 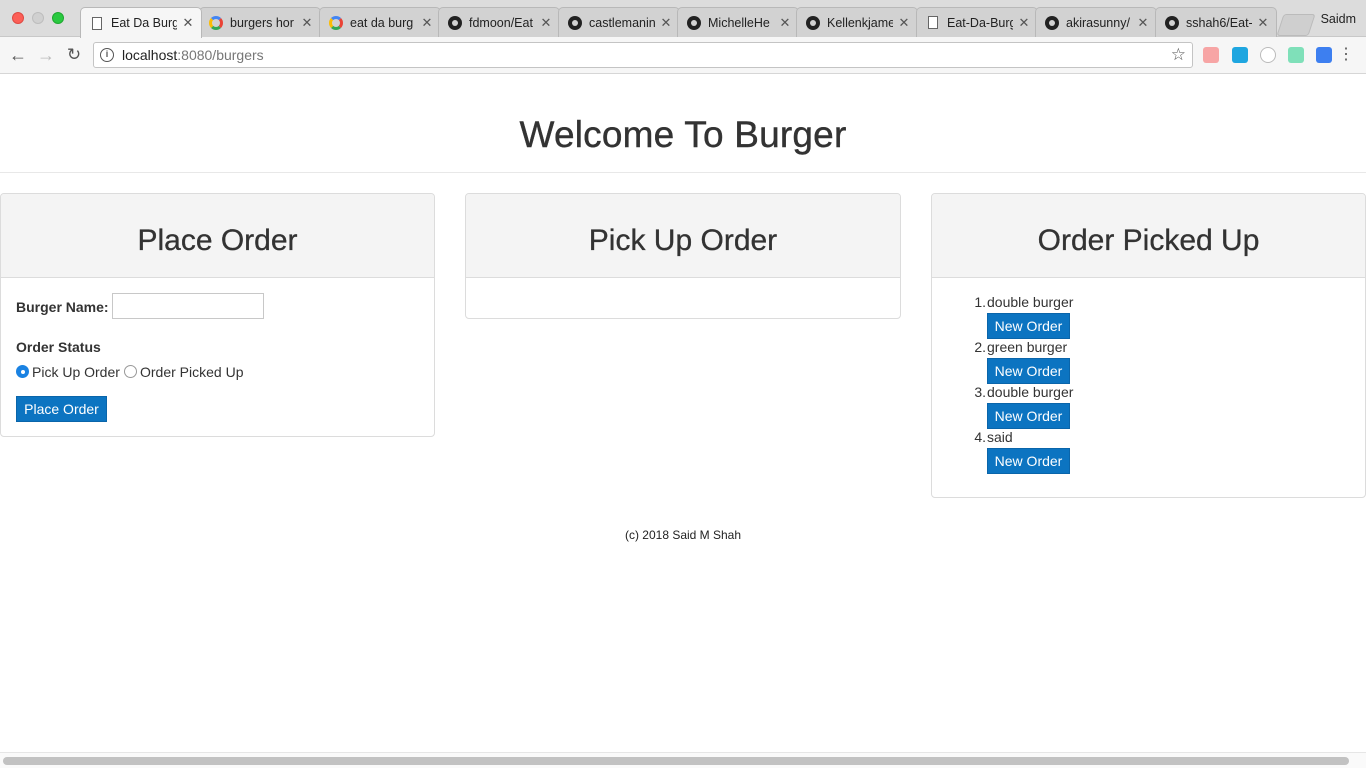 I want to click on burger-name: said, so click(x=1000, y=437).